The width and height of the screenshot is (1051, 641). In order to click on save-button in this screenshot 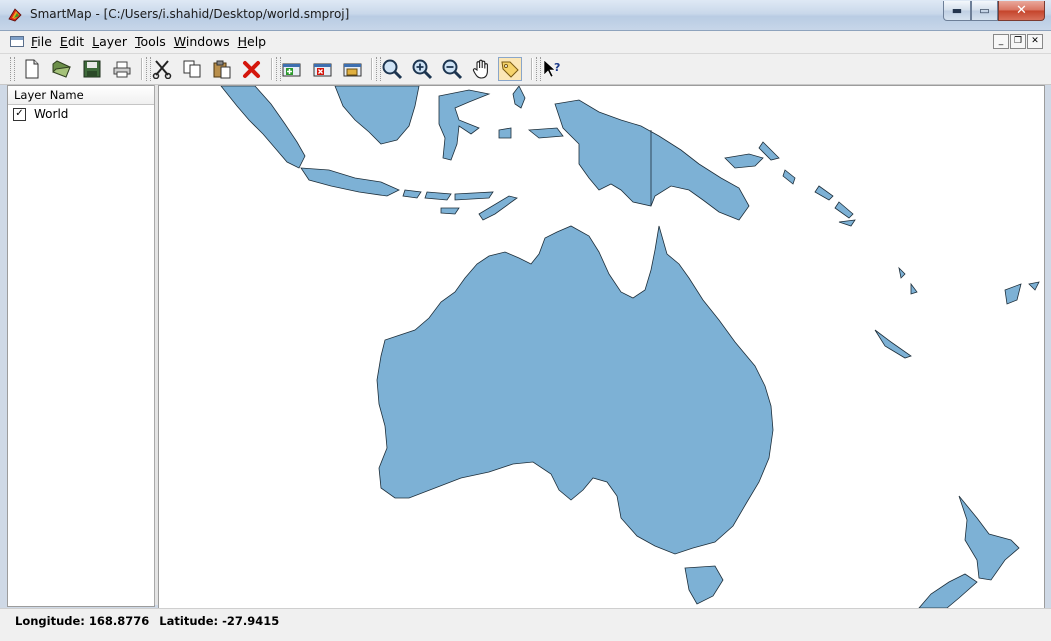, I will do `click(92, 69)`.